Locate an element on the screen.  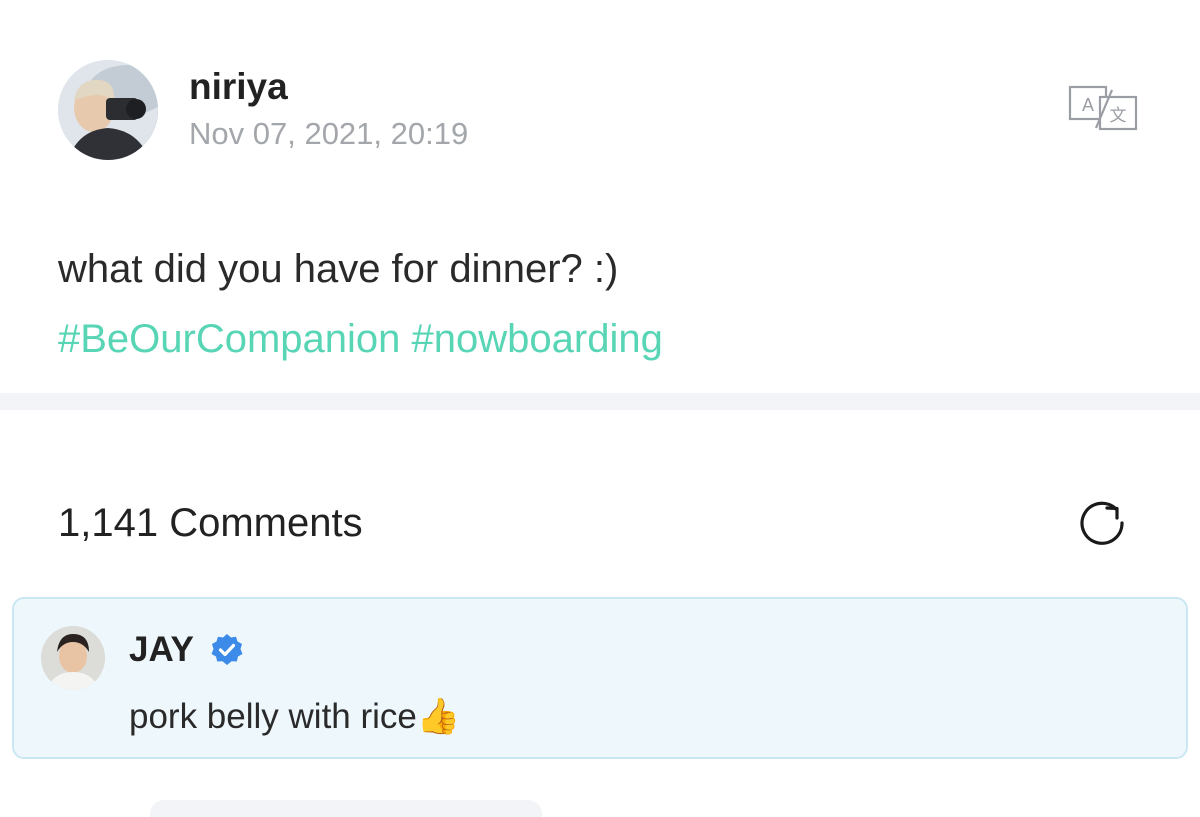
hashtag-link: #nowboarding is located at coordinates (537, 339).